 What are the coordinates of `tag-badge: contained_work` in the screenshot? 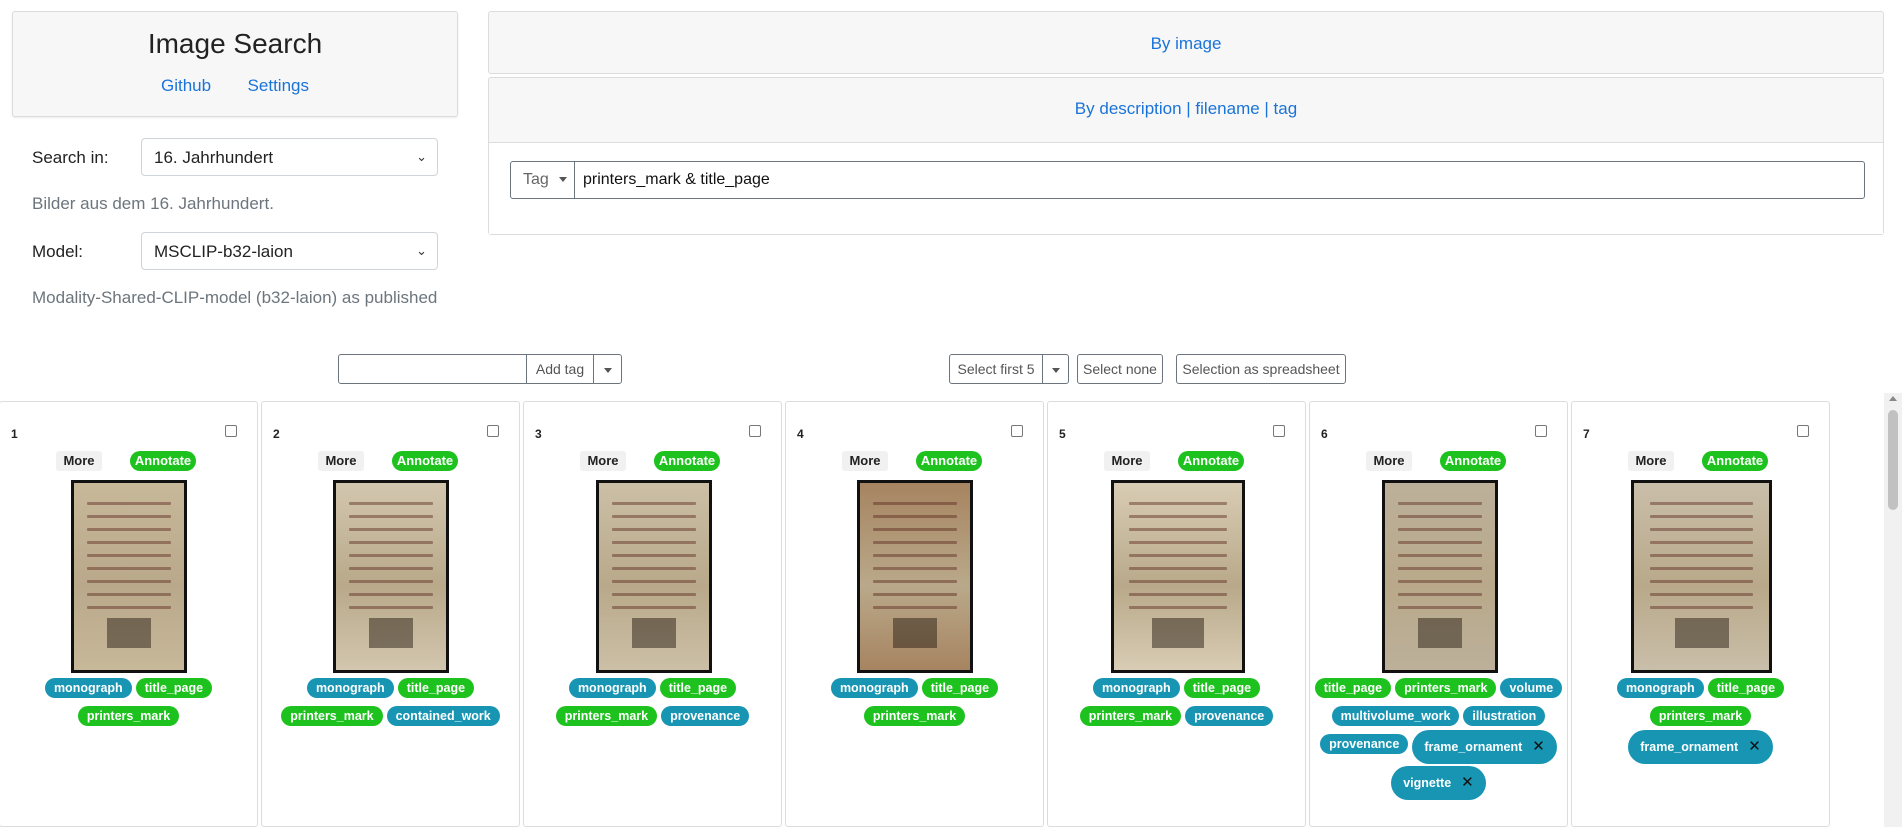 It's located at (443, 716).